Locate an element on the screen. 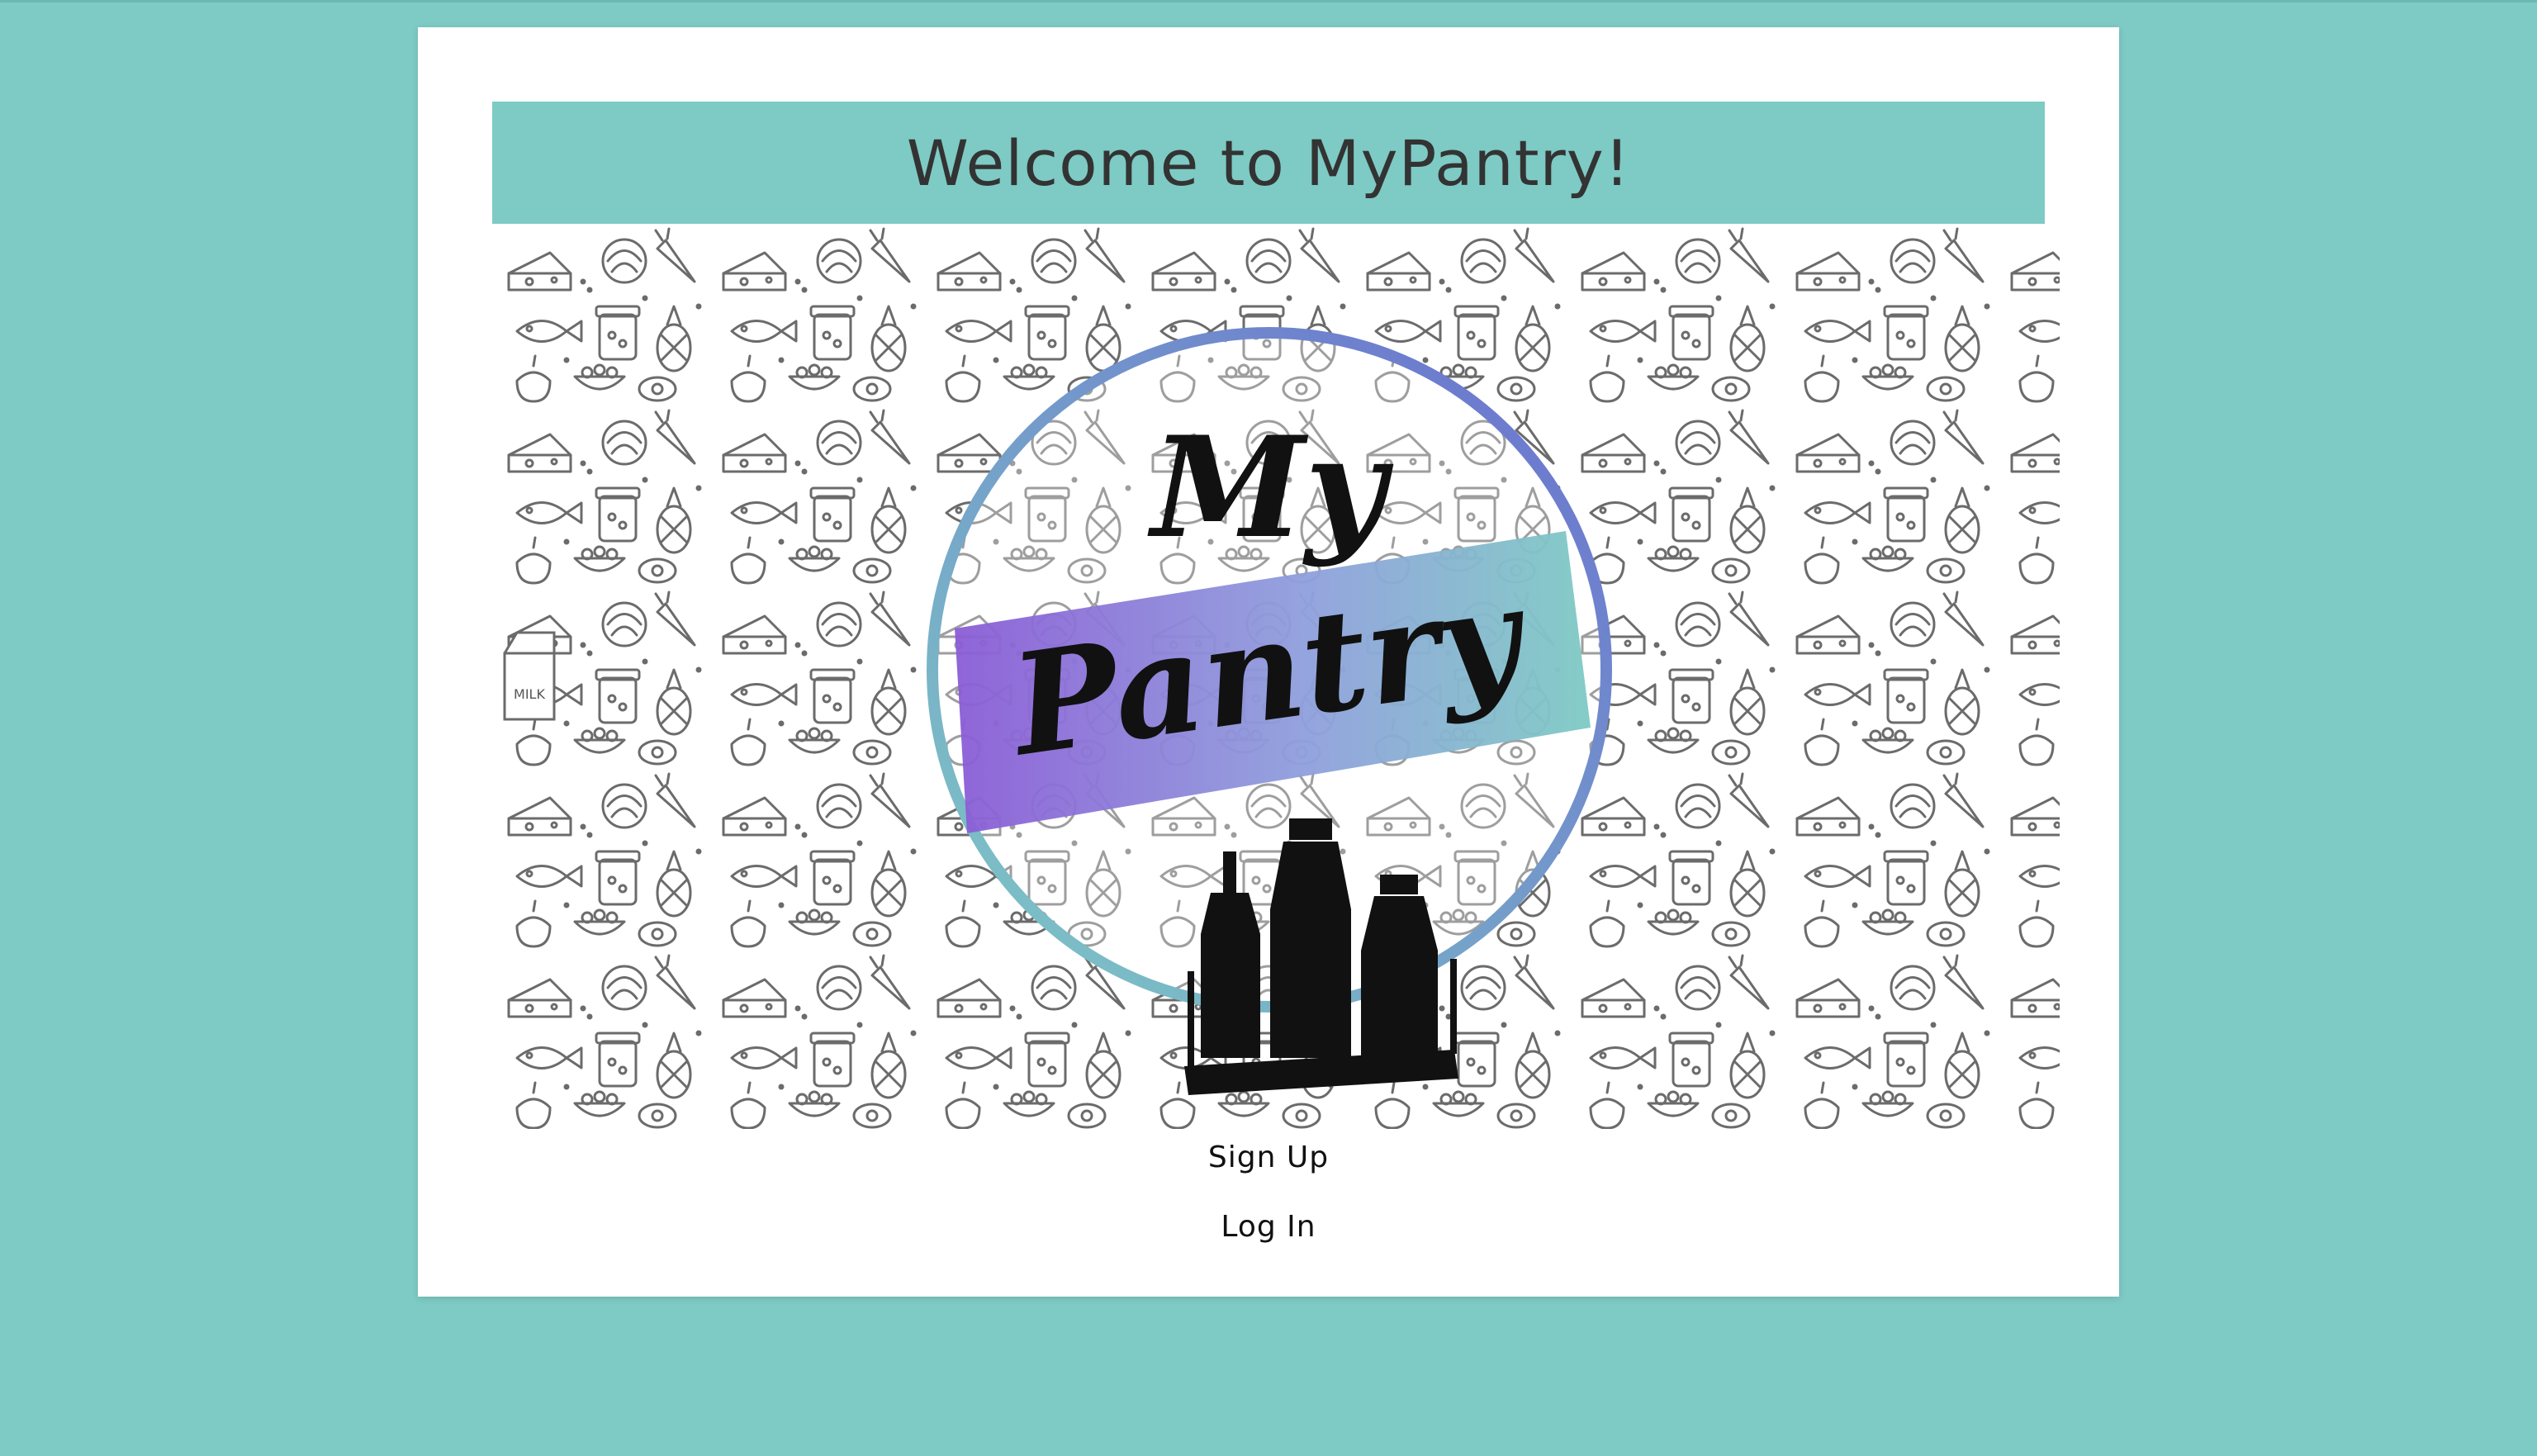 Image resolution: width=2537 pixels, height=1456 pixels. milk-carton: MILK is located at coordinates (529, 676).